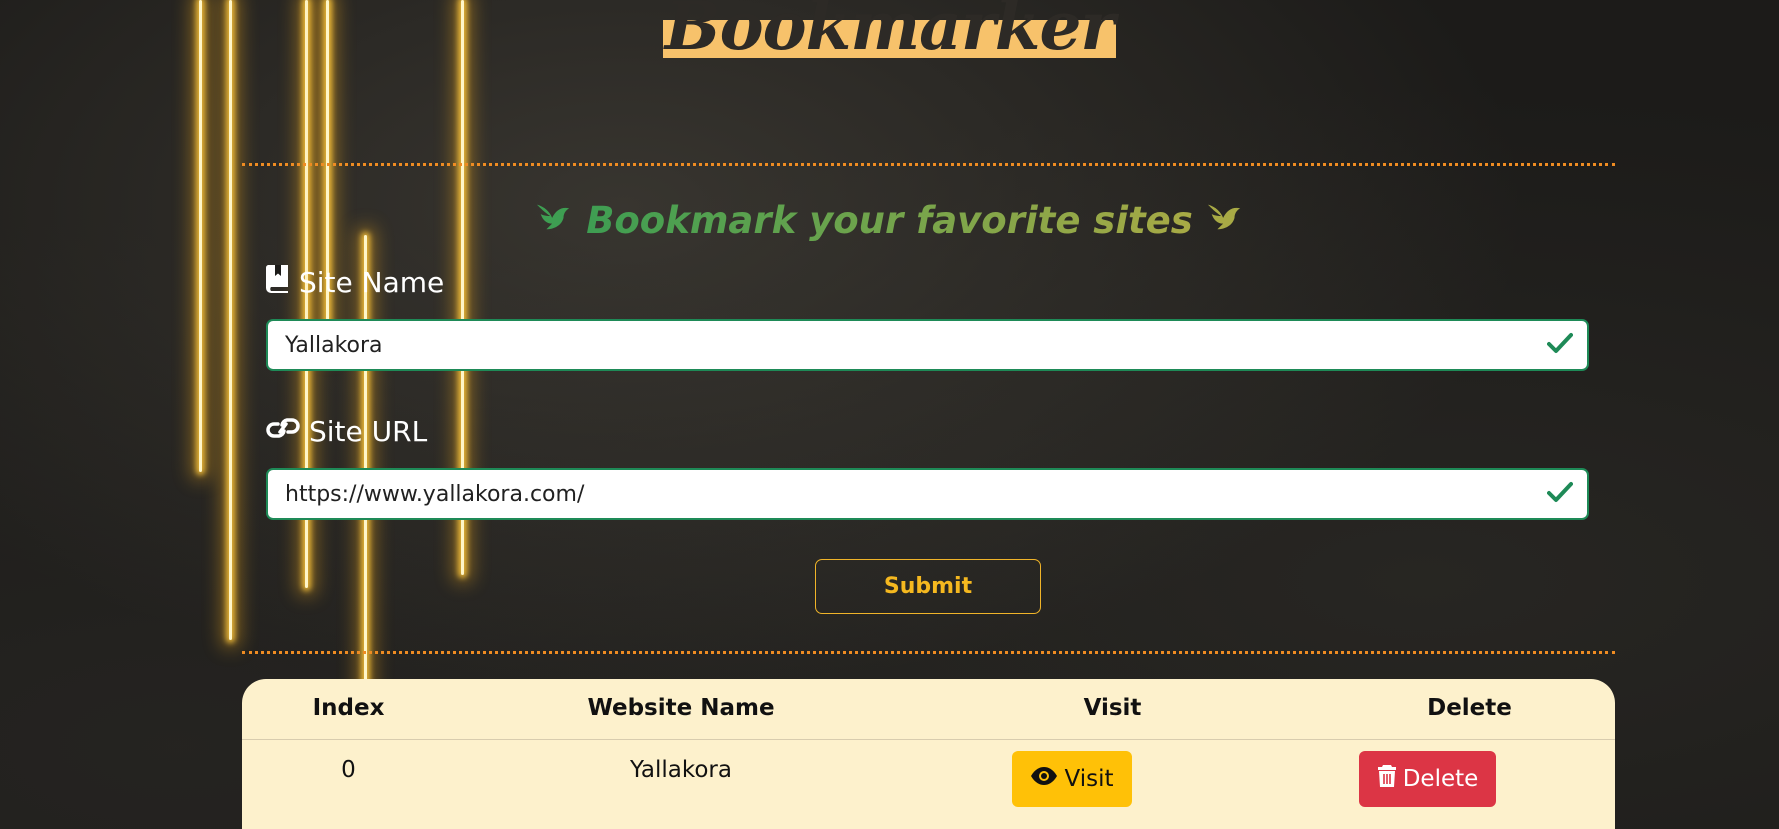 The height and width of the screenshot is (829, 1779). I want to click on table-row: 0 Yallakora Visit Delete, so click(928, 784).